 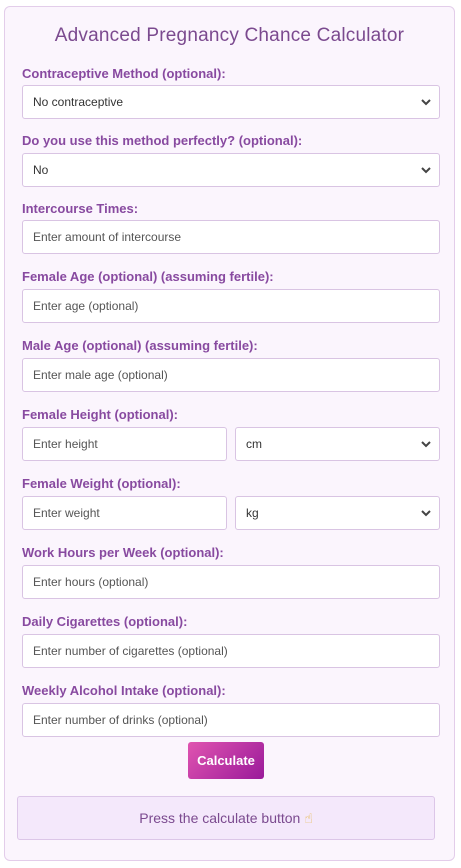 I want to click on perfect-use-value: No, so click(x=41, y=170).